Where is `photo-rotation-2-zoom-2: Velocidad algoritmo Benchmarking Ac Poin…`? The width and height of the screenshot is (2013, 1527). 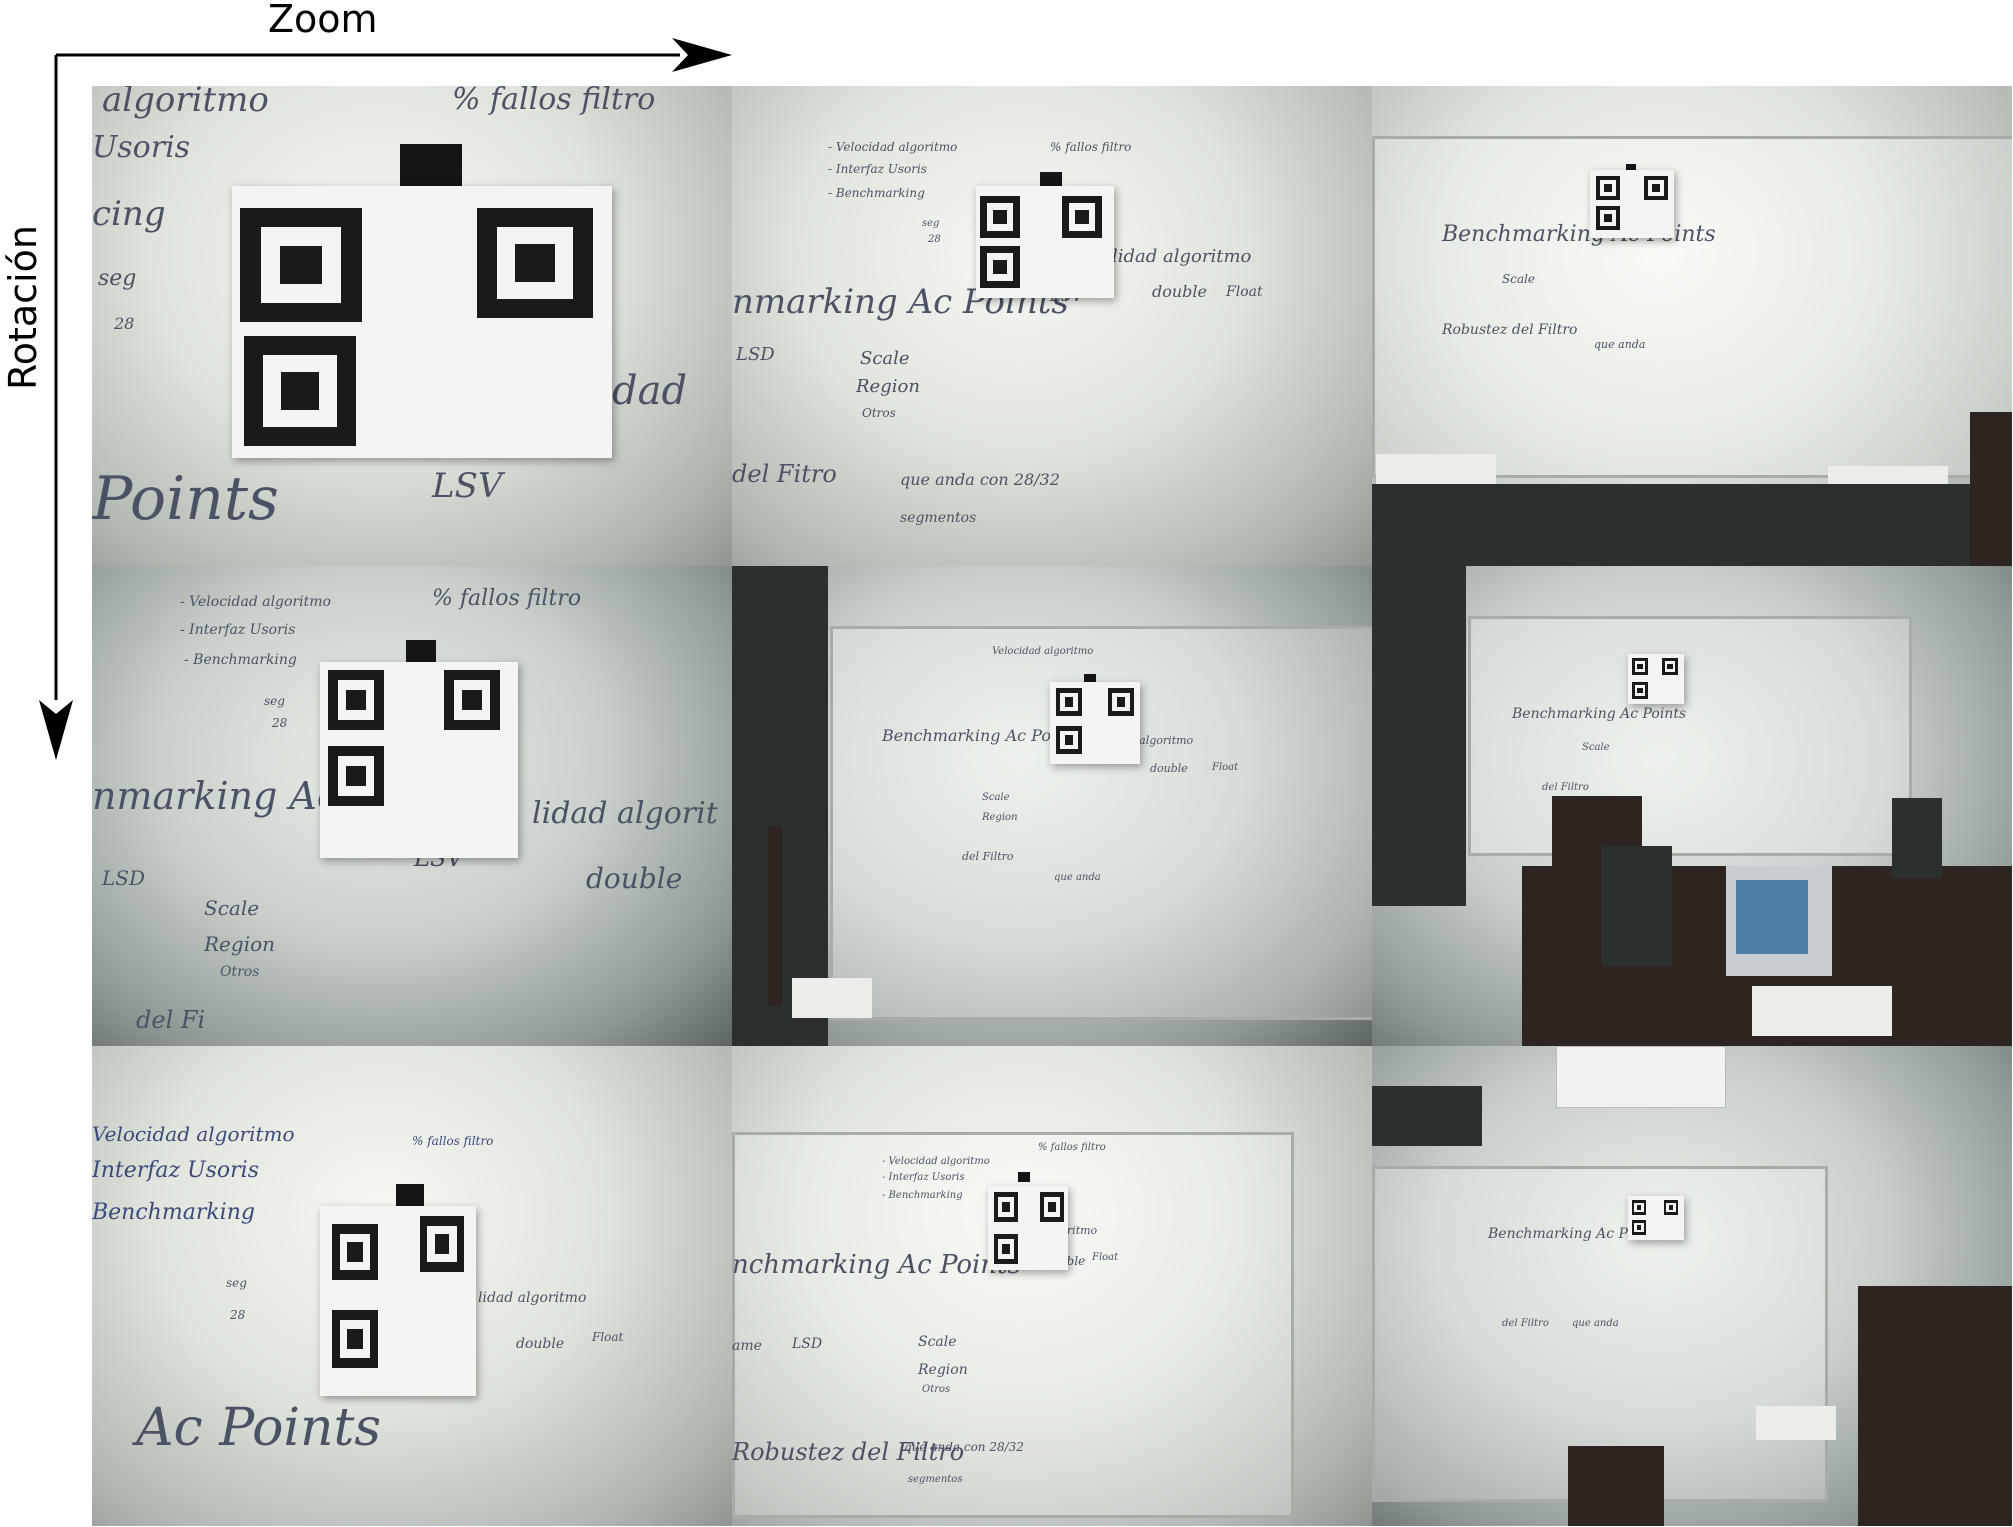
photo-rotation-2-zoom-2: Velocidad algoritmo Benchmarking Ac Poin… is located at coordinates (1052, 806).